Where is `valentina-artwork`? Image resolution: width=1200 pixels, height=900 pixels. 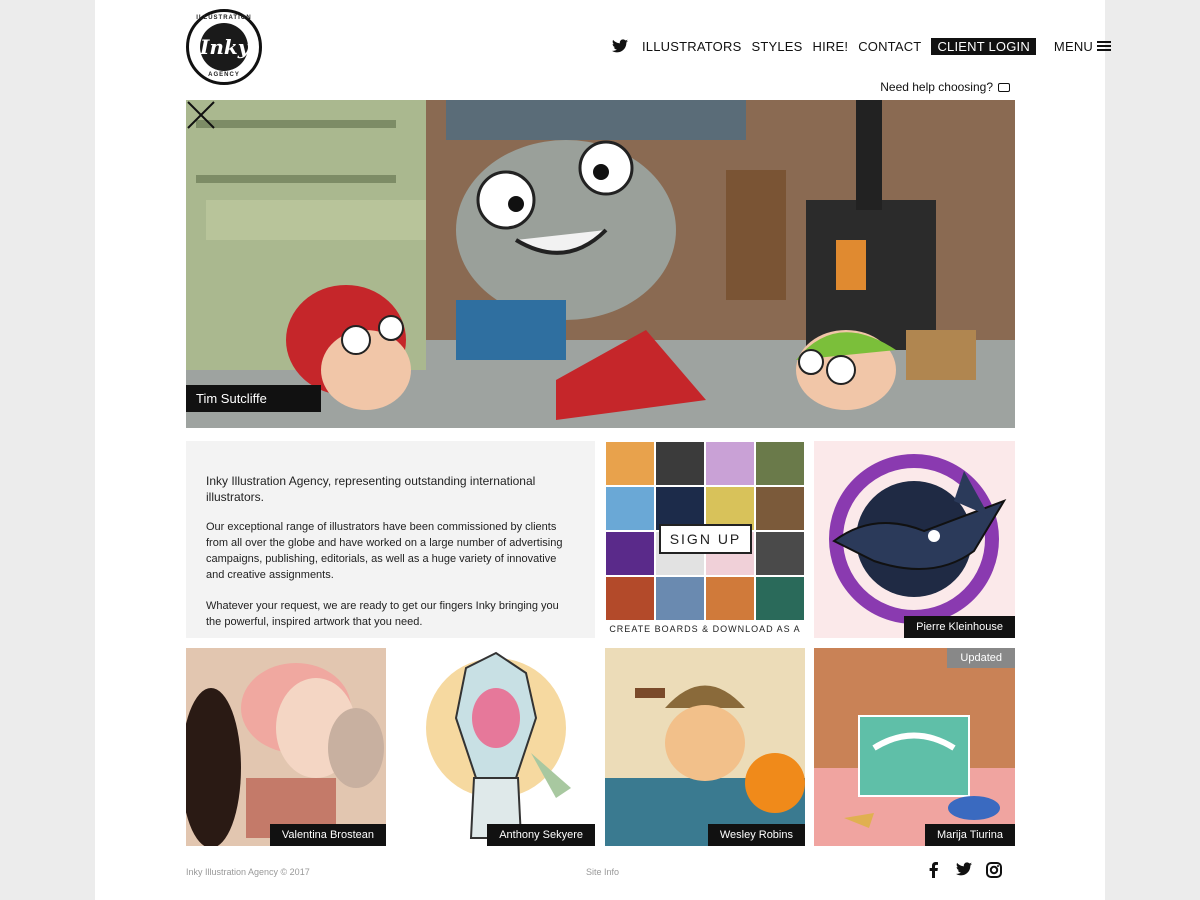
valentina-artwork is located at coordinates (286, 747).